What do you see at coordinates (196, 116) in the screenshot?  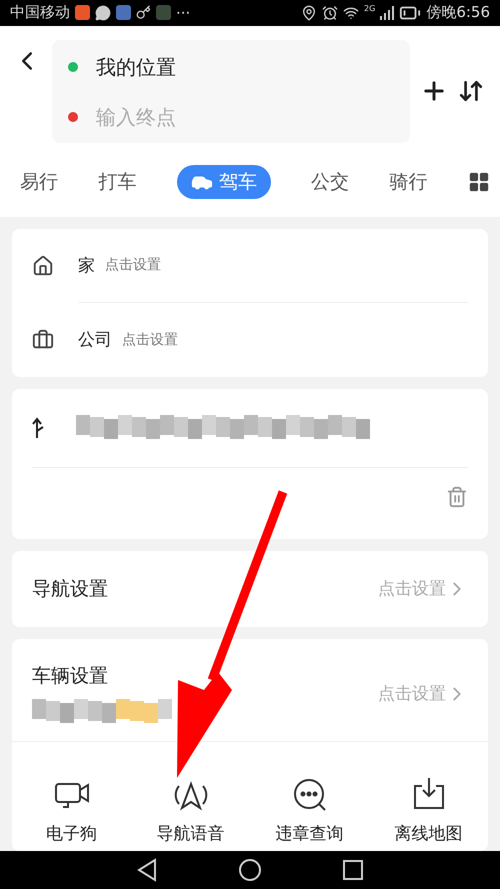 I see `destination-field: 输入终点` at bounding box center [196, 116].